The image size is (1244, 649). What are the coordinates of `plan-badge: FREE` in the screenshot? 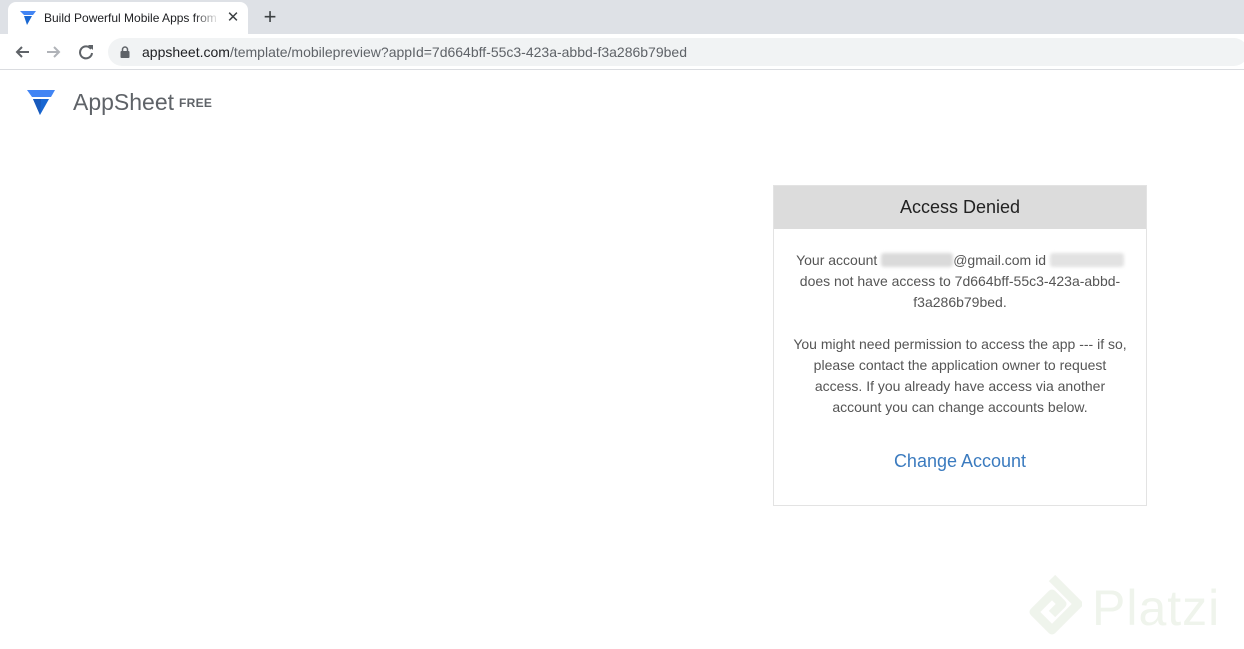 It's located at (196, 103).